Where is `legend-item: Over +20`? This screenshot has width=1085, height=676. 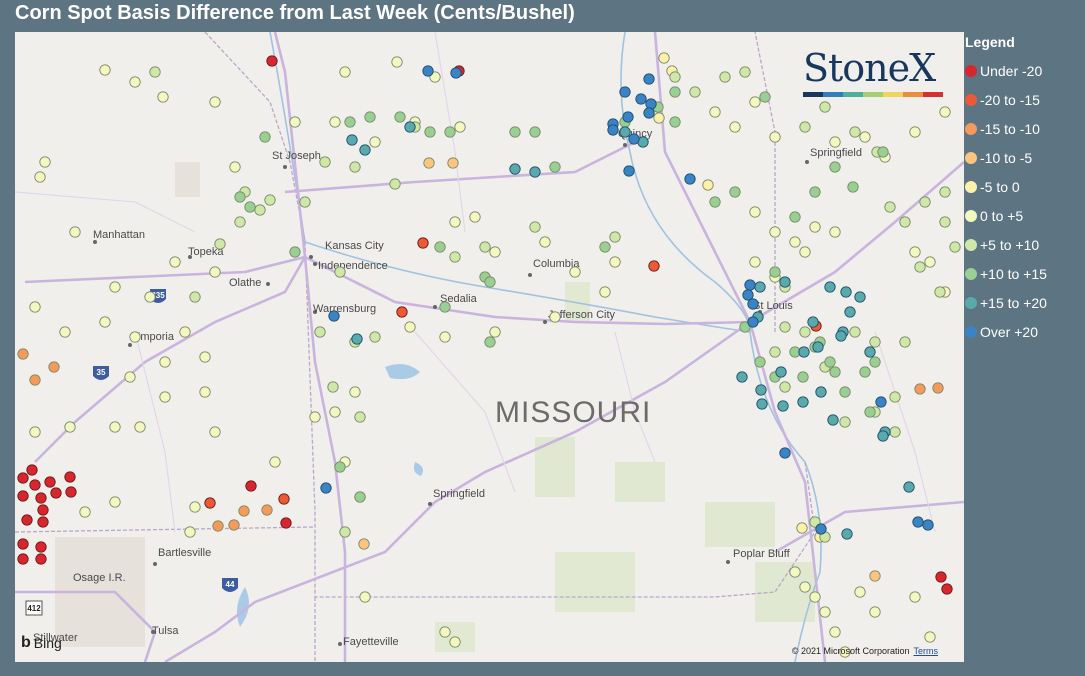
legend-item: Over +20 is located at coordinates (1025, 331).